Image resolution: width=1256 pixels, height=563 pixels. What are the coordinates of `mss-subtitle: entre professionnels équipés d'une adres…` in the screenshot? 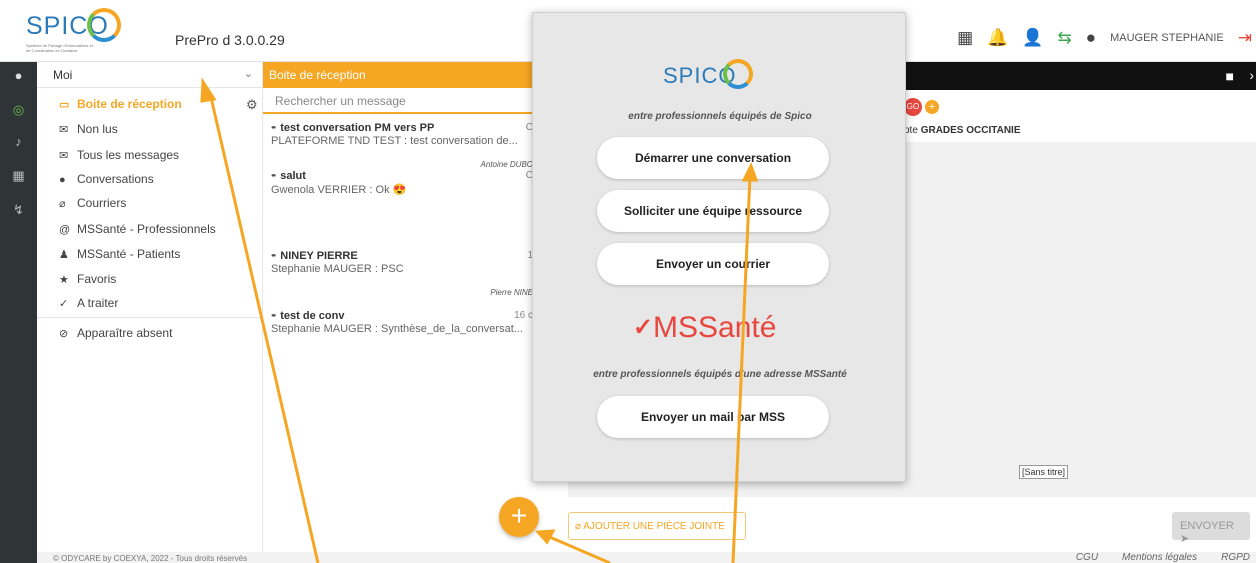 It's located at (720, 374).